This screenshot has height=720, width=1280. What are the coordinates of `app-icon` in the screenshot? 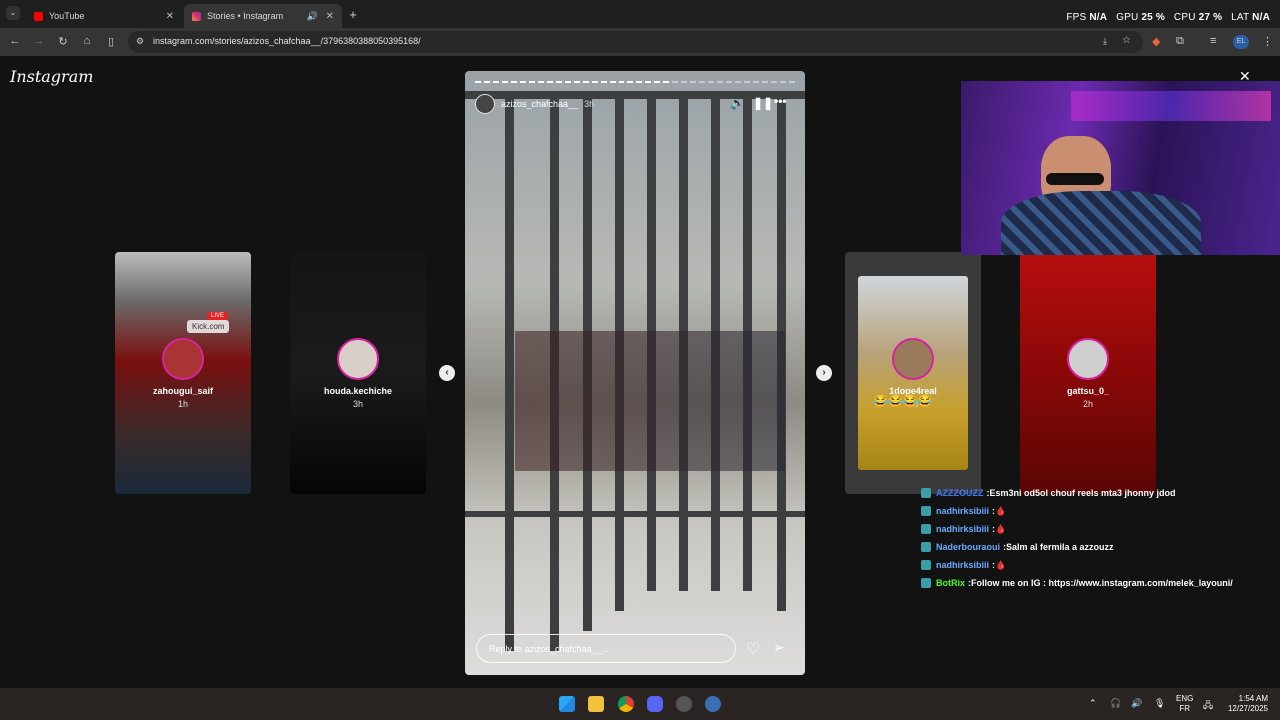 It's located at (684, 704).